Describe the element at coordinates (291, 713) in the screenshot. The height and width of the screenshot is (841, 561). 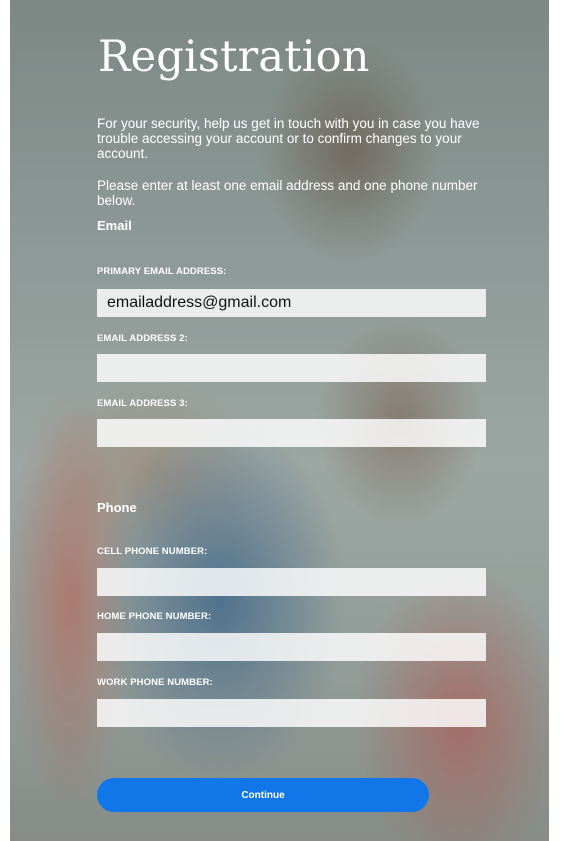
I see `work-phone-input` at that location.